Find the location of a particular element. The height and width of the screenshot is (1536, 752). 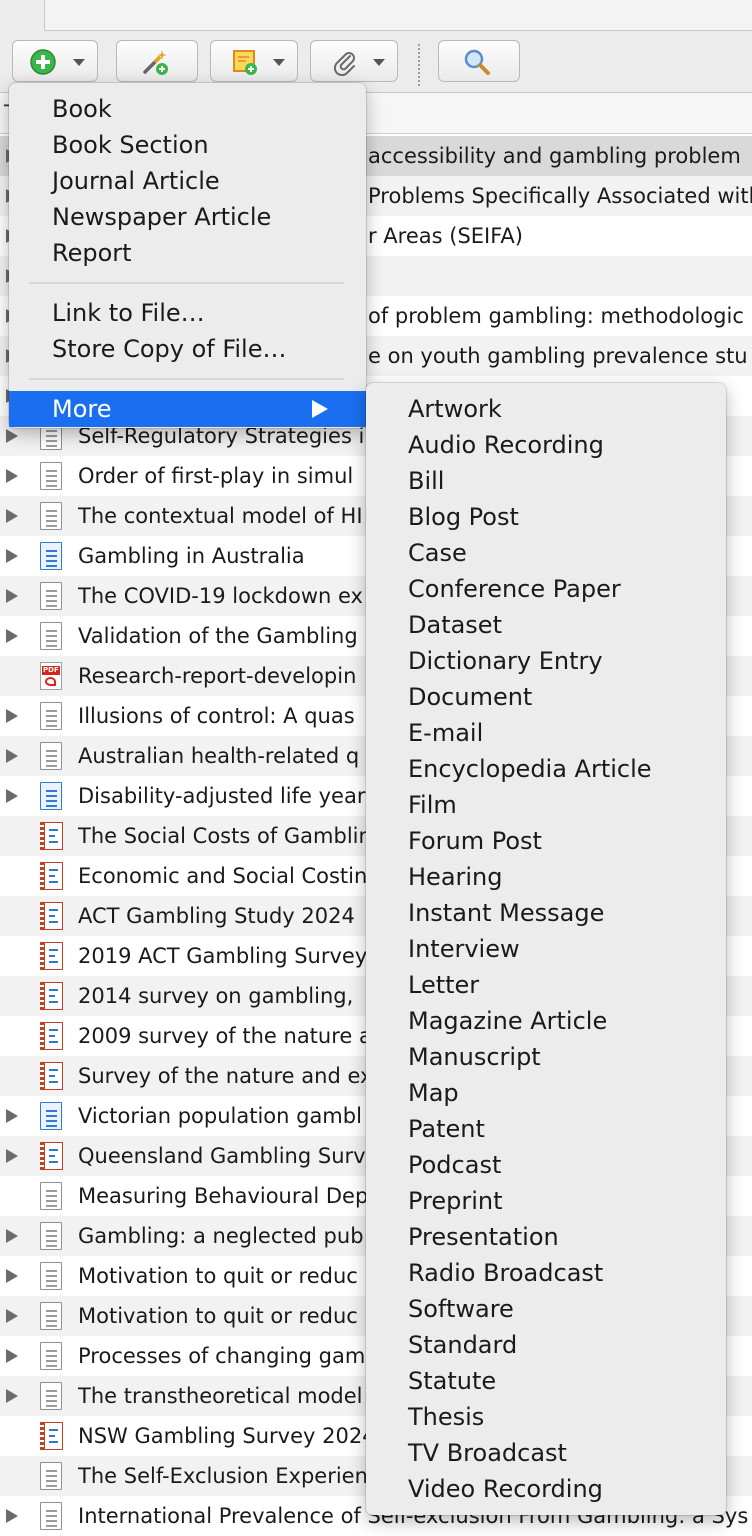

book-icon is located at coordinates (51, 1116).